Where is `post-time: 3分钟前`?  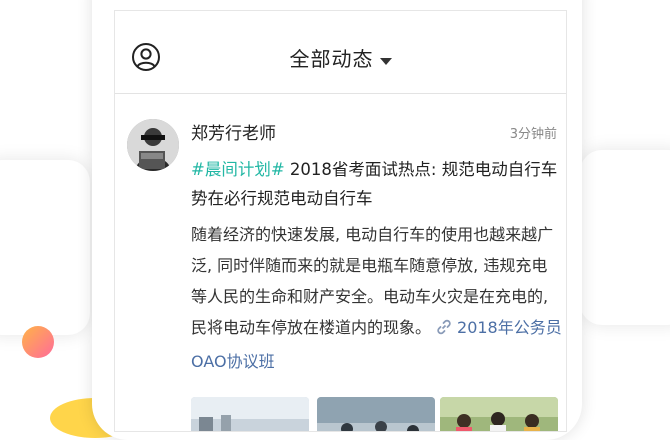
post-time: 3分钟前 is located at coordinates (533, 134).